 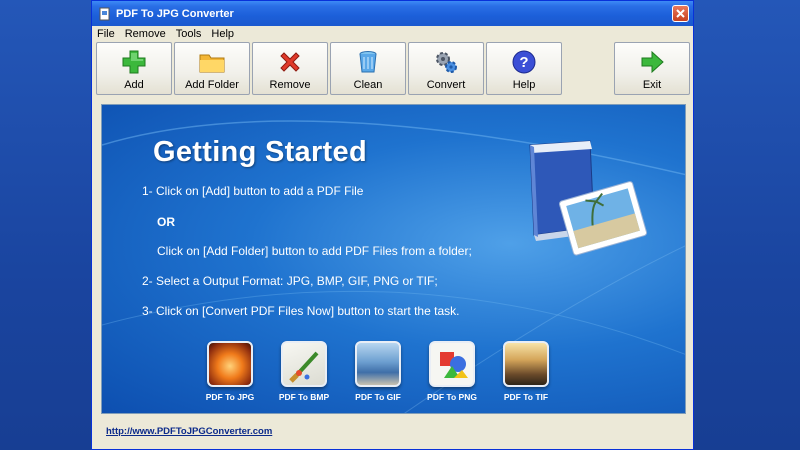 I want to click on help-icon: ?, so click(x=524, y=62).